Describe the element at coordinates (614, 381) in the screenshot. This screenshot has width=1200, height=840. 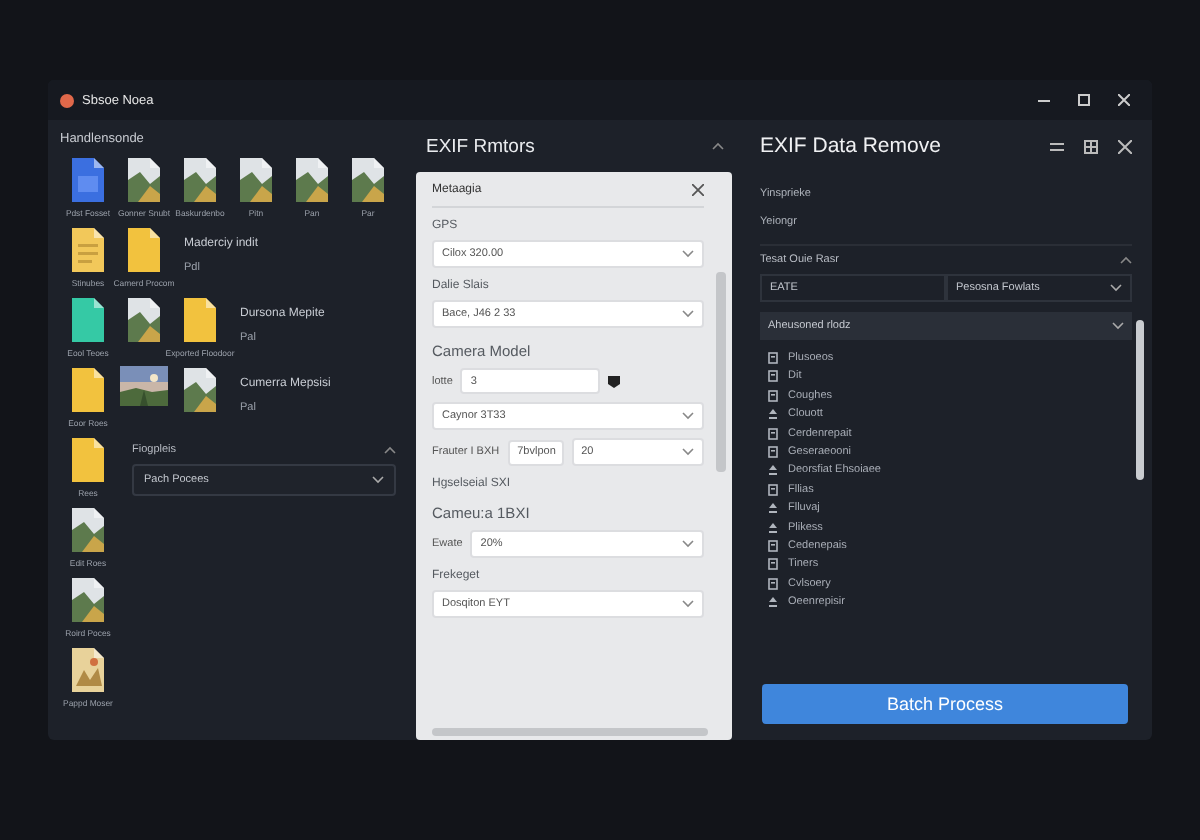
I see `tag-icon` at that location.